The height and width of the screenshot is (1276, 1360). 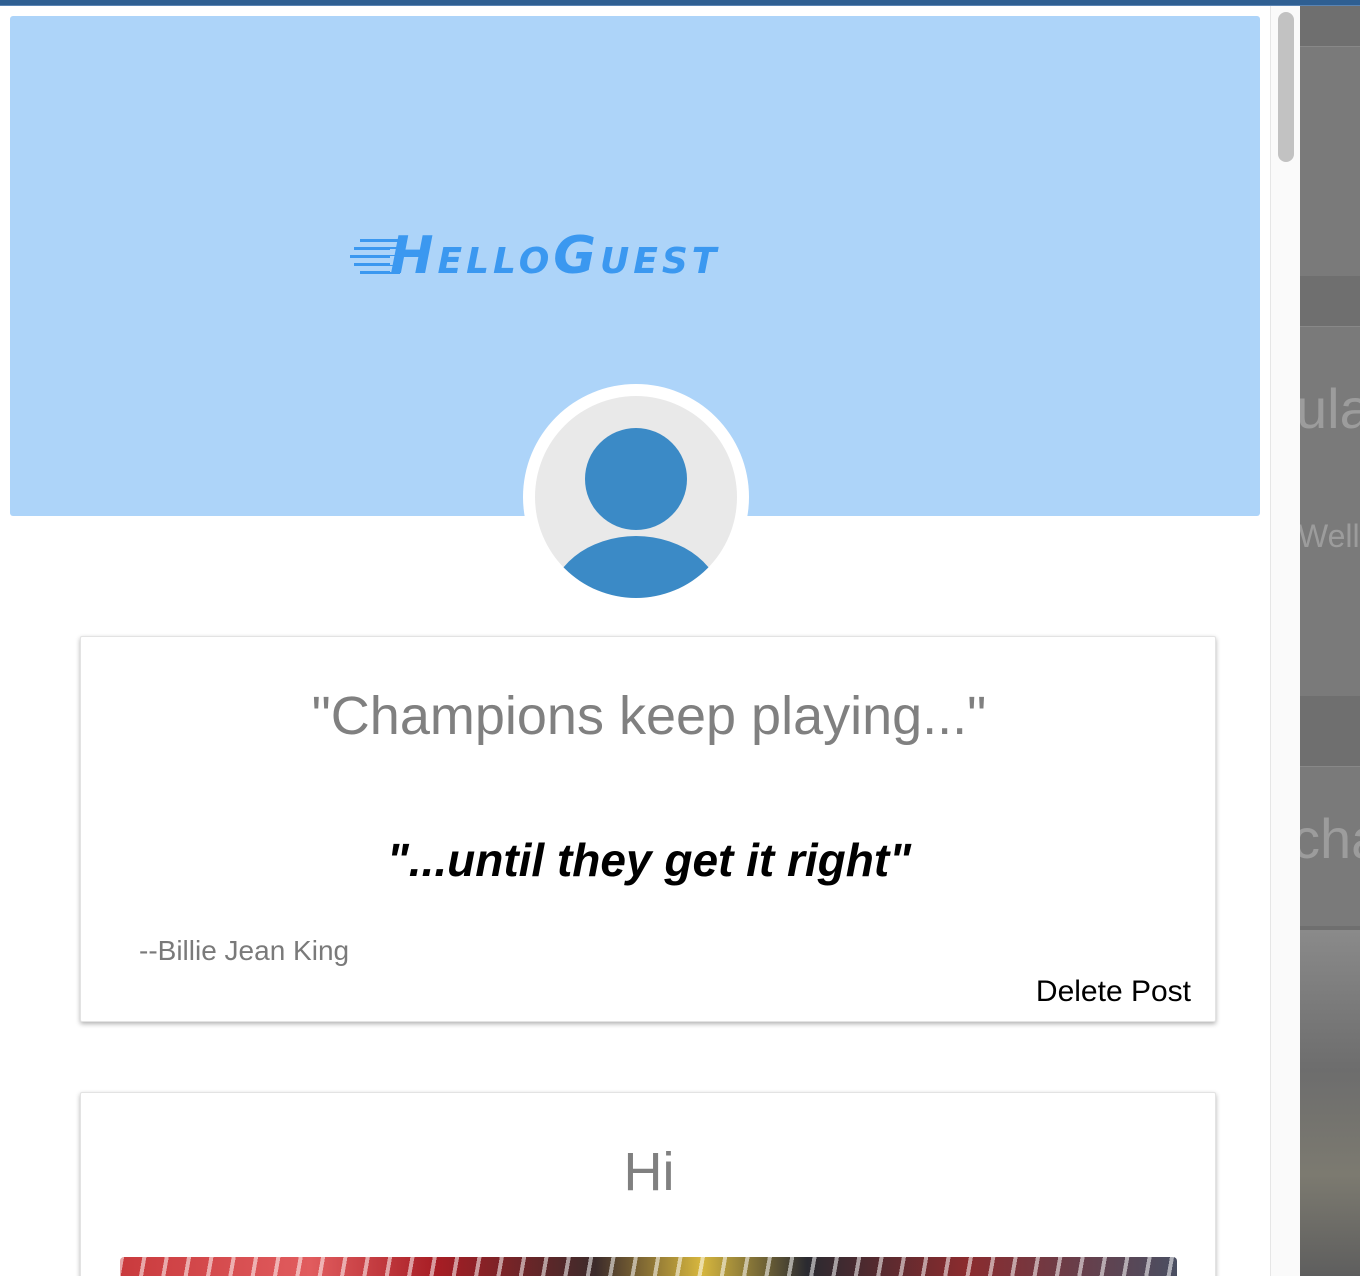 I want to click on post-title: "Champions keep playing...", so click(x=649, y=716).